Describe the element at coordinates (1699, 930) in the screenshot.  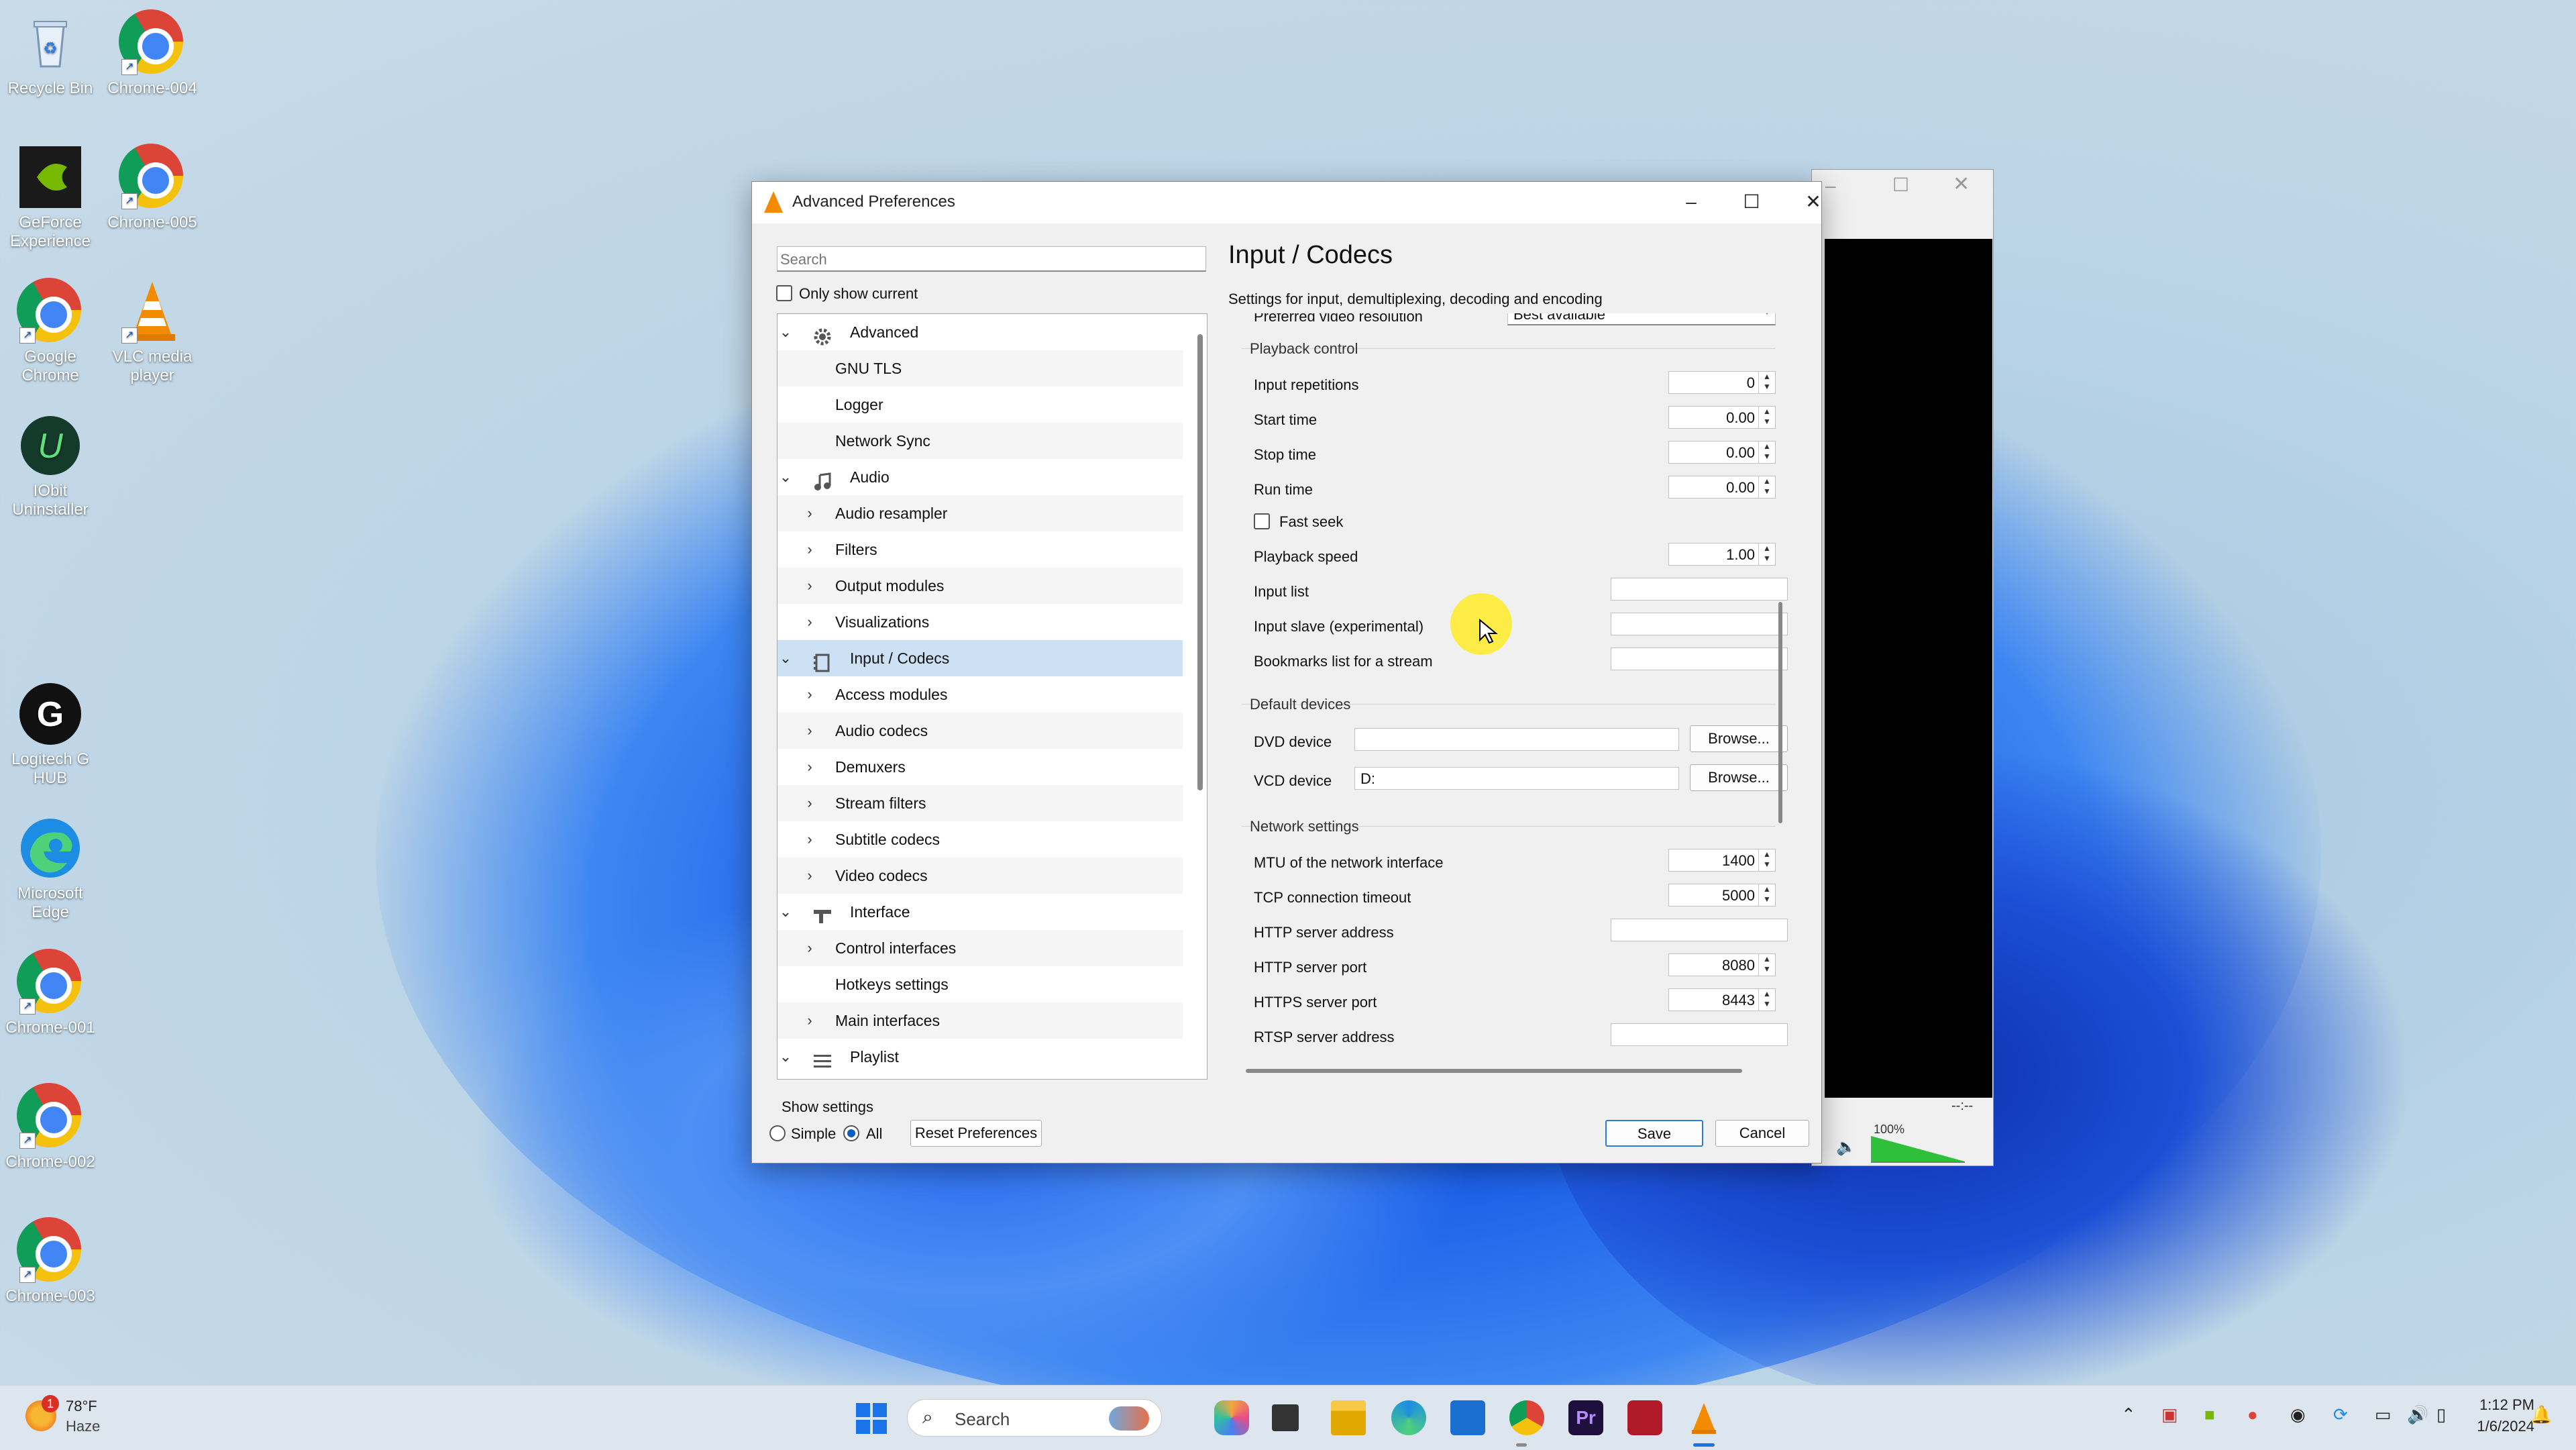
I see `http-address-field` at that location.